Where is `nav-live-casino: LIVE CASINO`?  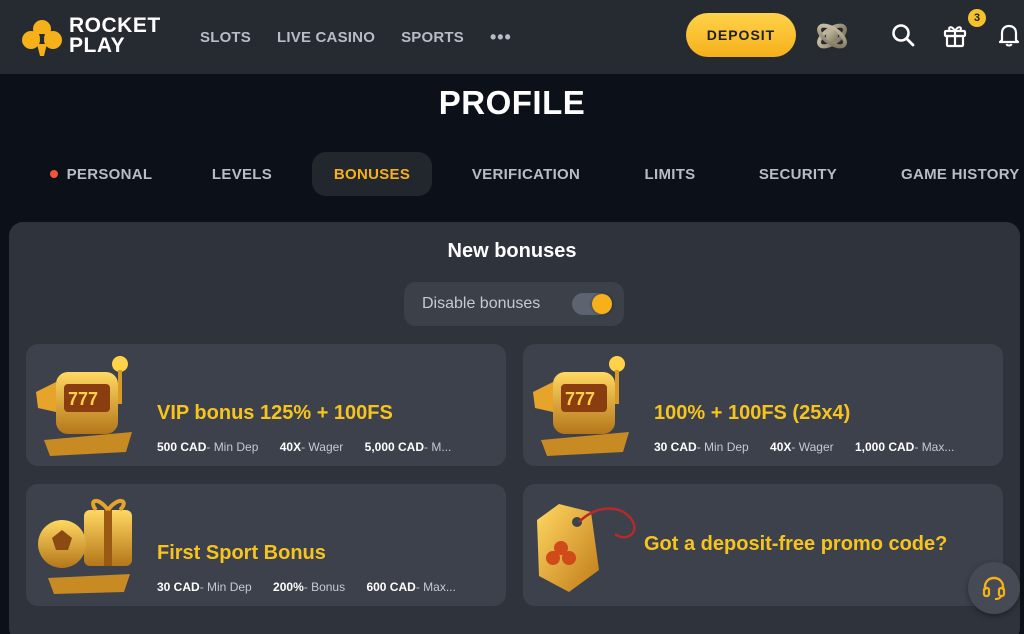
nav-live-casino: LIVE CASINO is located at coordinates (326, 37).